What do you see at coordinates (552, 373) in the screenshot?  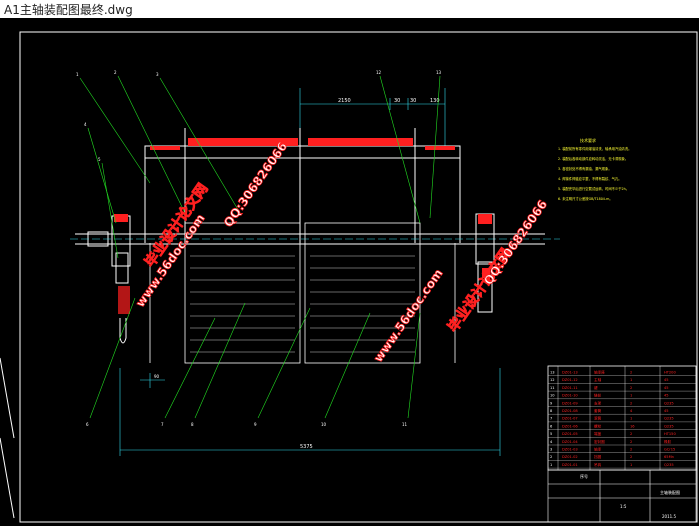 I see `bom-cell-no: 13` at bounding box center [552, 373].